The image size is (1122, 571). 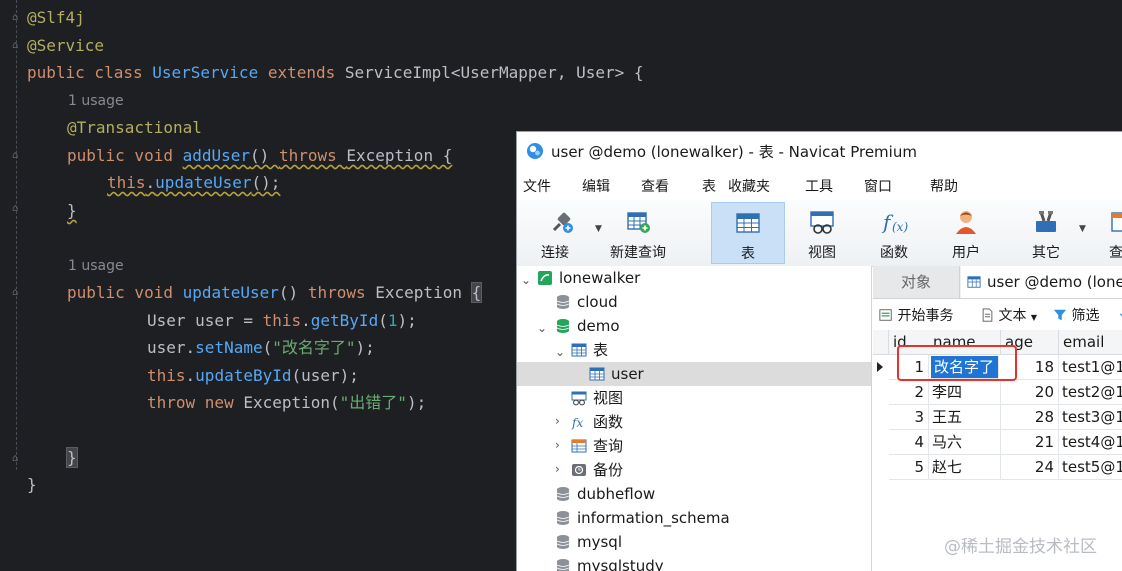 What do you see at coordinates (909, 392) in the screenshot?
I see `table-cell: 2` at bounding box center [909, 392].